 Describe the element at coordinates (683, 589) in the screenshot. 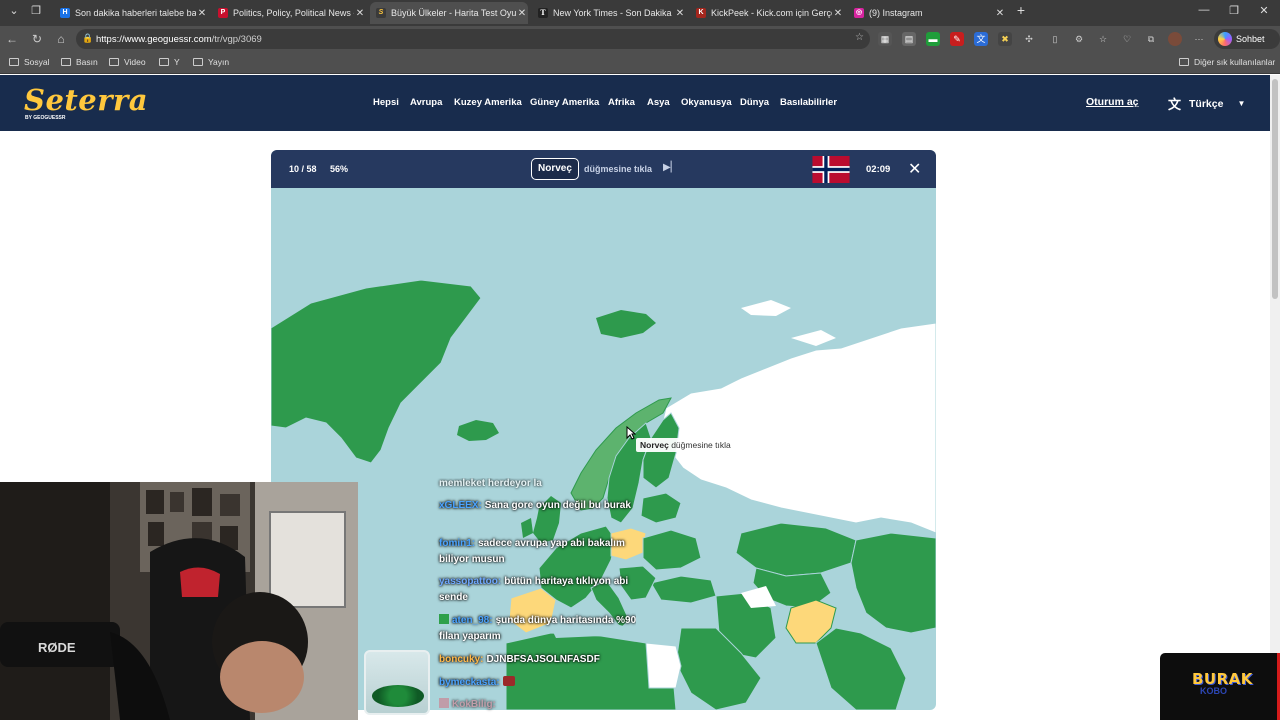

I see `country-turkey` at that location.